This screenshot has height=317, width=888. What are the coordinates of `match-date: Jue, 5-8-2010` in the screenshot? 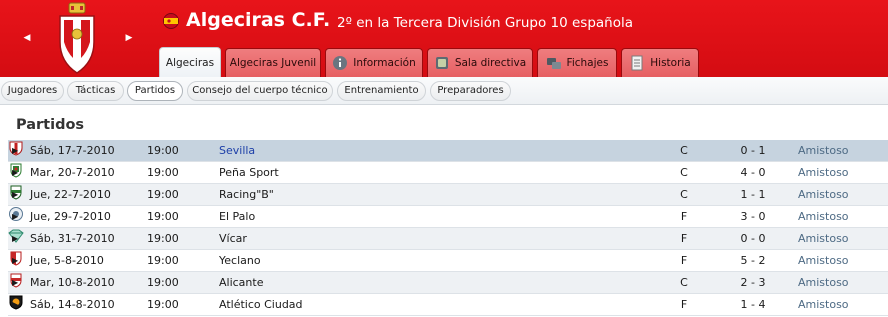 It's located at (67, 260).